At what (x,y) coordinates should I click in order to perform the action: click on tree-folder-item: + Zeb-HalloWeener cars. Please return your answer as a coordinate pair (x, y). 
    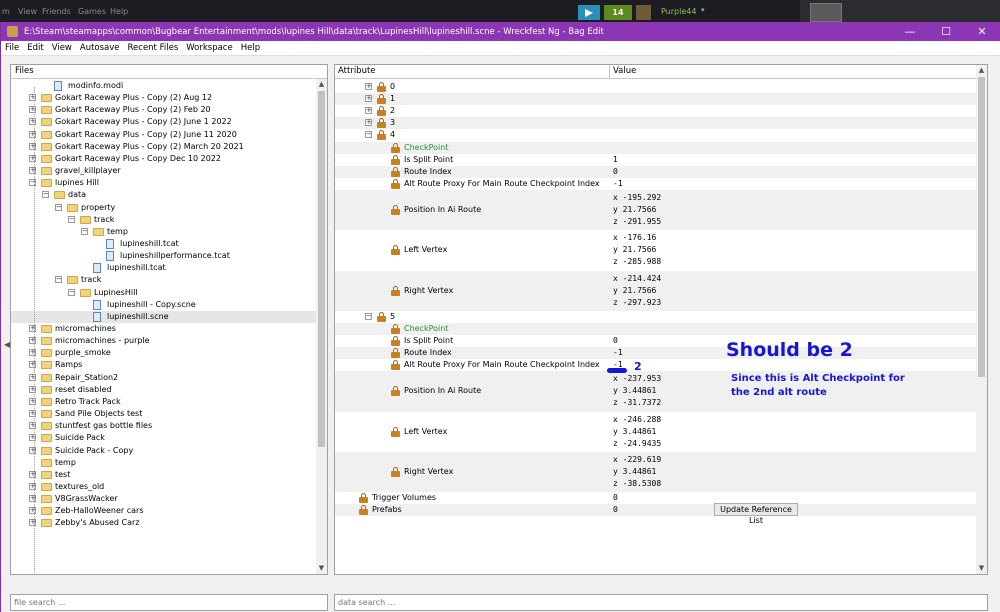
    Looking at the image, I should click on (163, 511).